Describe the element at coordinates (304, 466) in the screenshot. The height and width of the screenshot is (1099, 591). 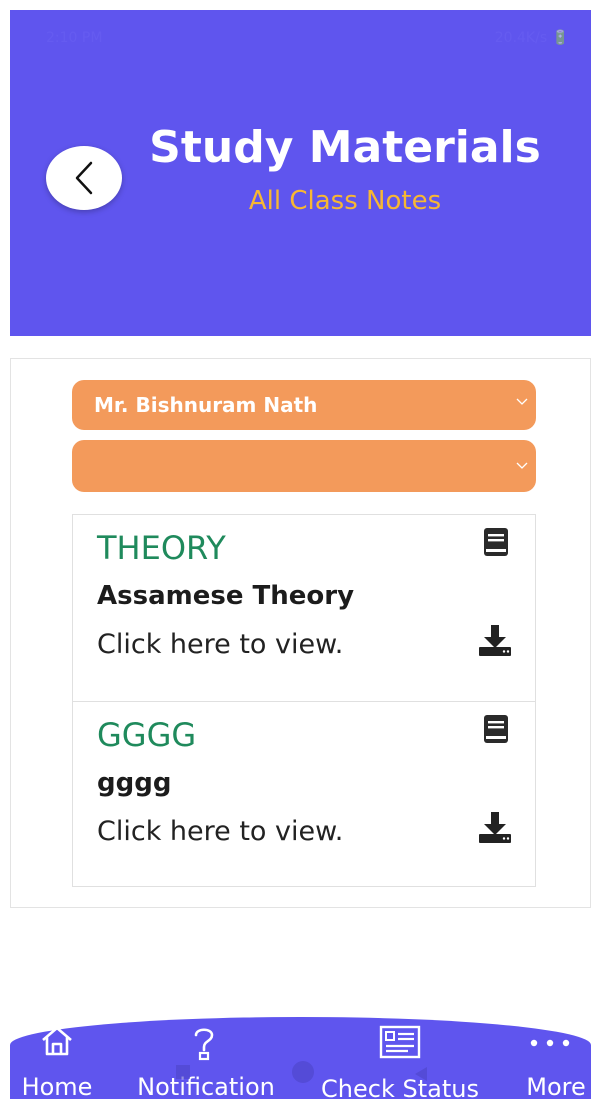
I see `subject-select` at that location.